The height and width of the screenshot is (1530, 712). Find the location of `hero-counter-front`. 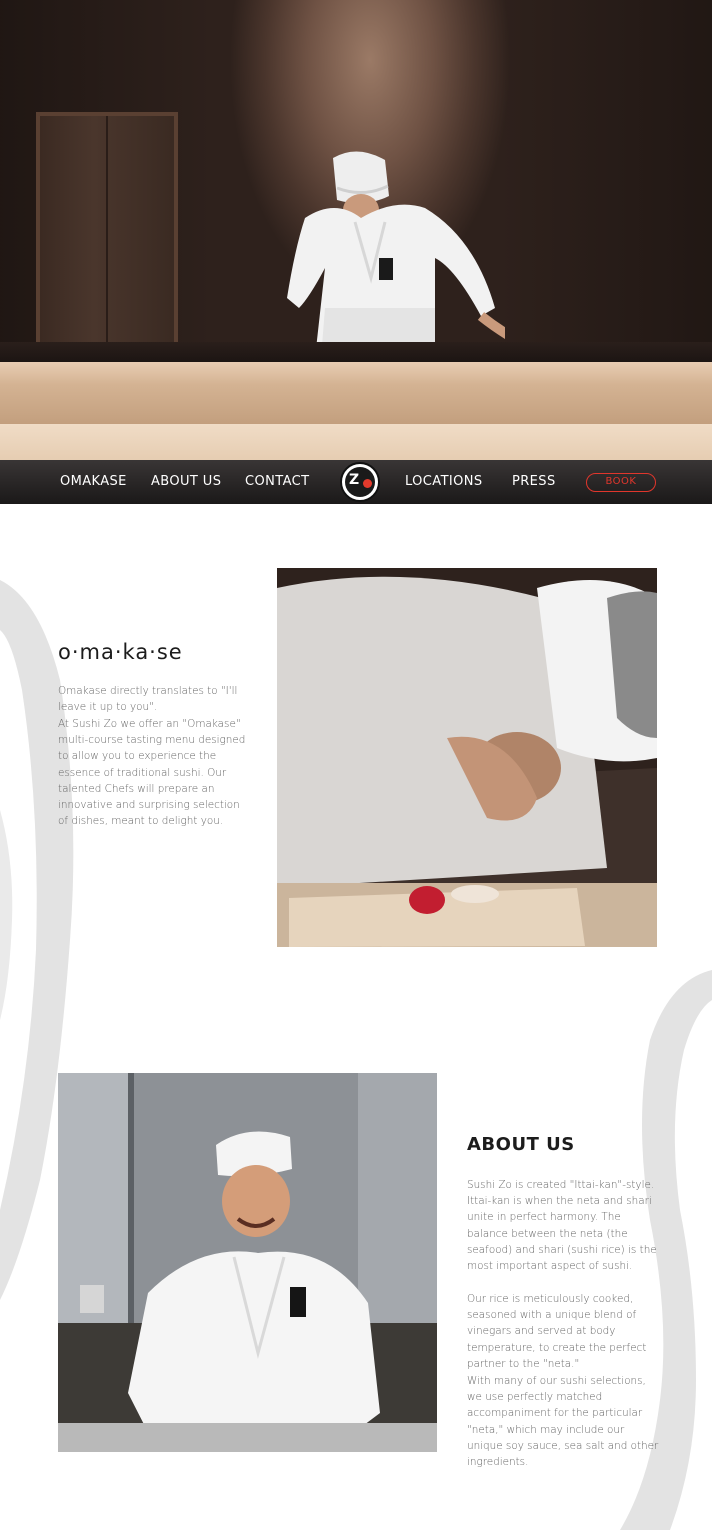

hero-counter-front is located at coordinates (356, 442).